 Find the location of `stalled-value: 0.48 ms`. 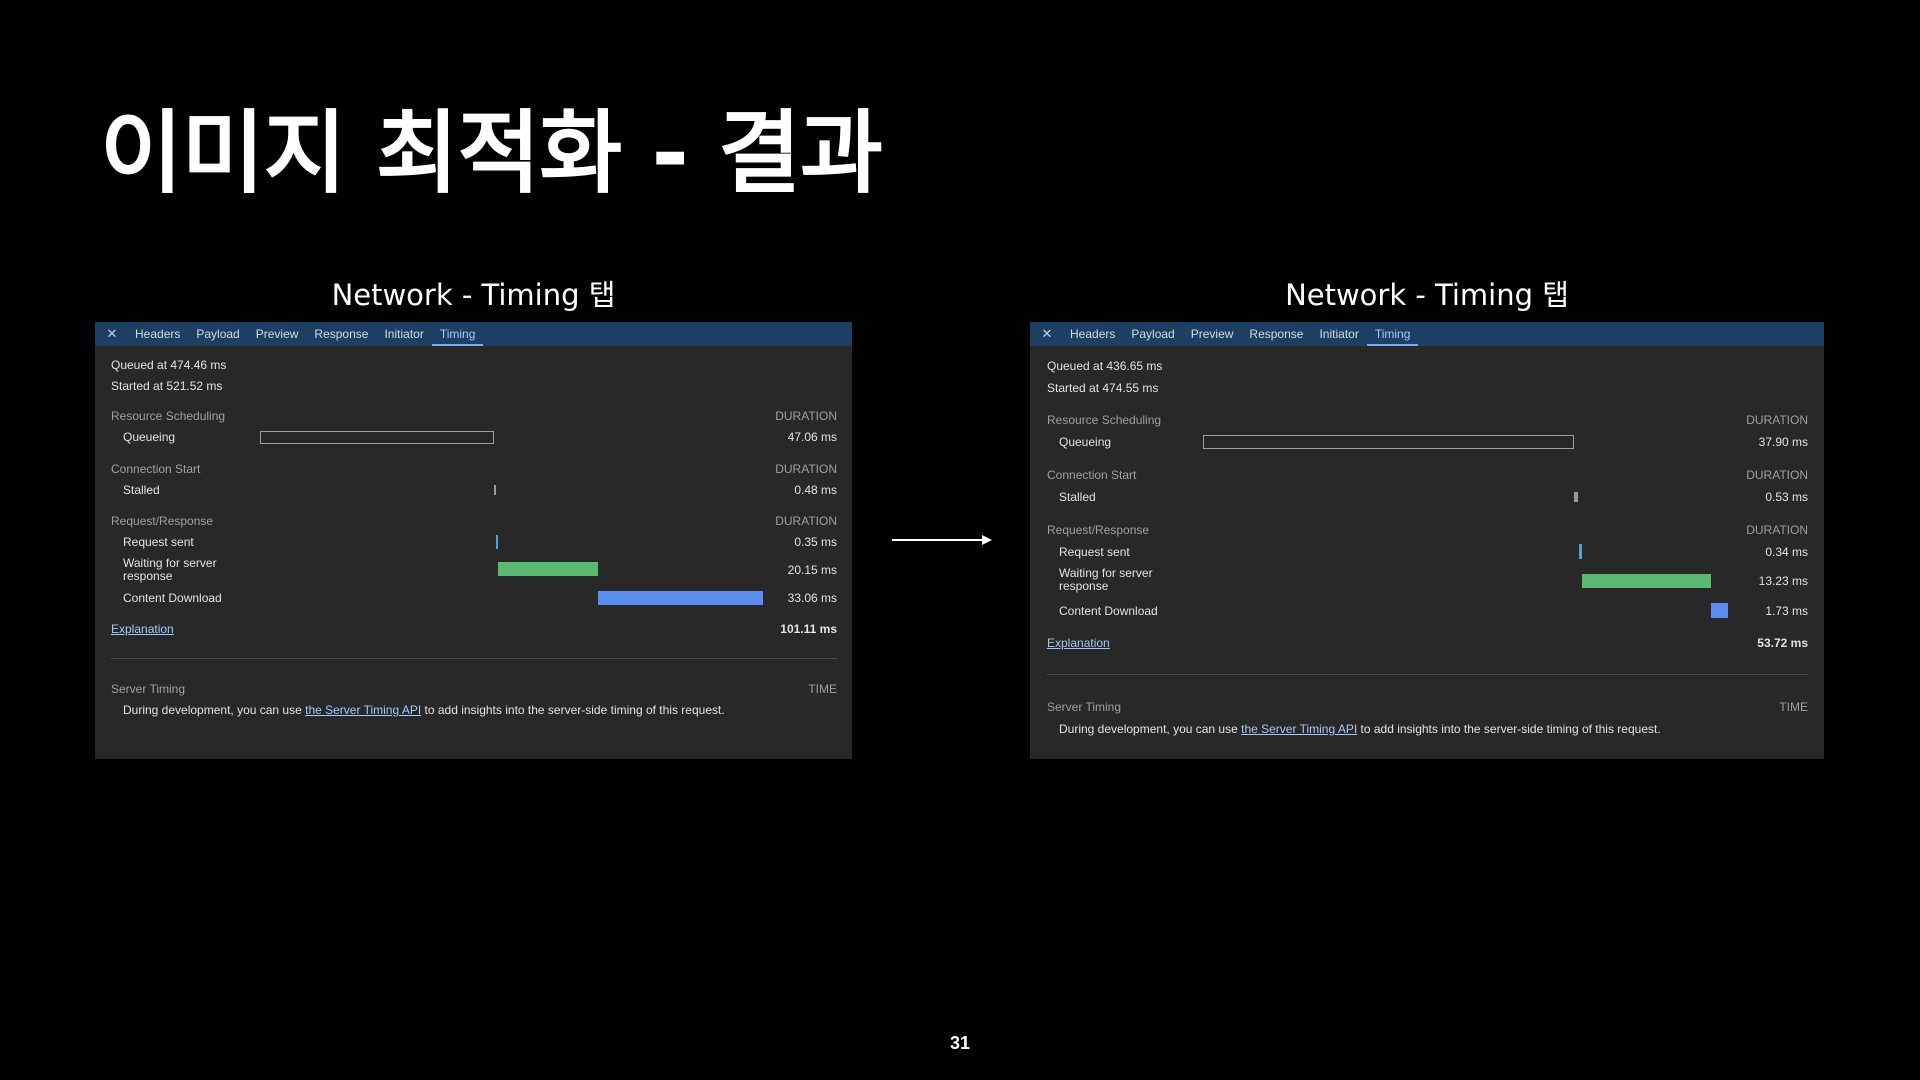

stalled-value: 0.48 ms is located at coordinates (815, 490).